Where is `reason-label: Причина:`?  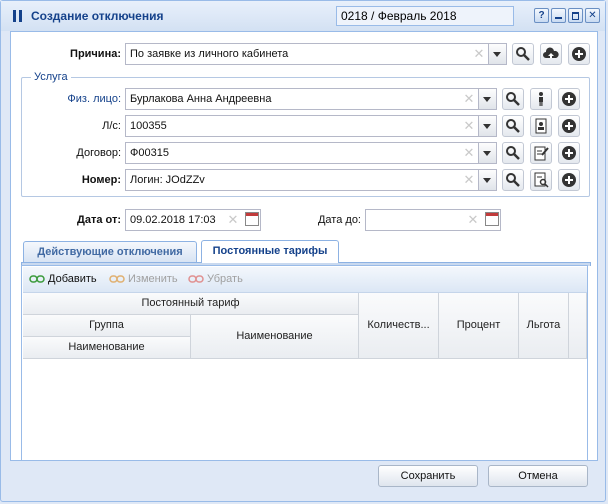
reason-label: Причина: is located at coordinates (95, 54).